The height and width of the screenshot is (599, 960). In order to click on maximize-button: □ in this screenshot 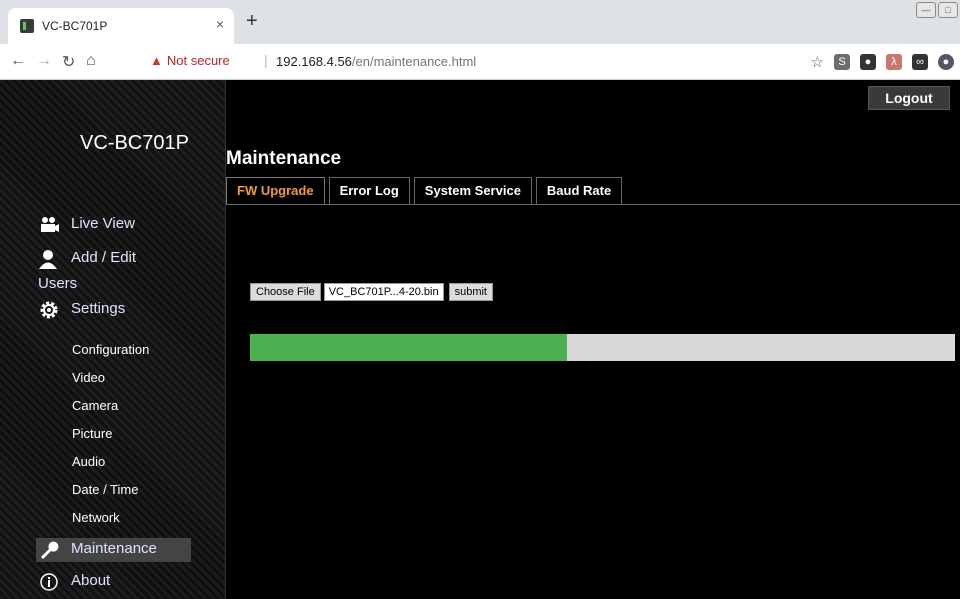, I will do `click(948, 10)`.